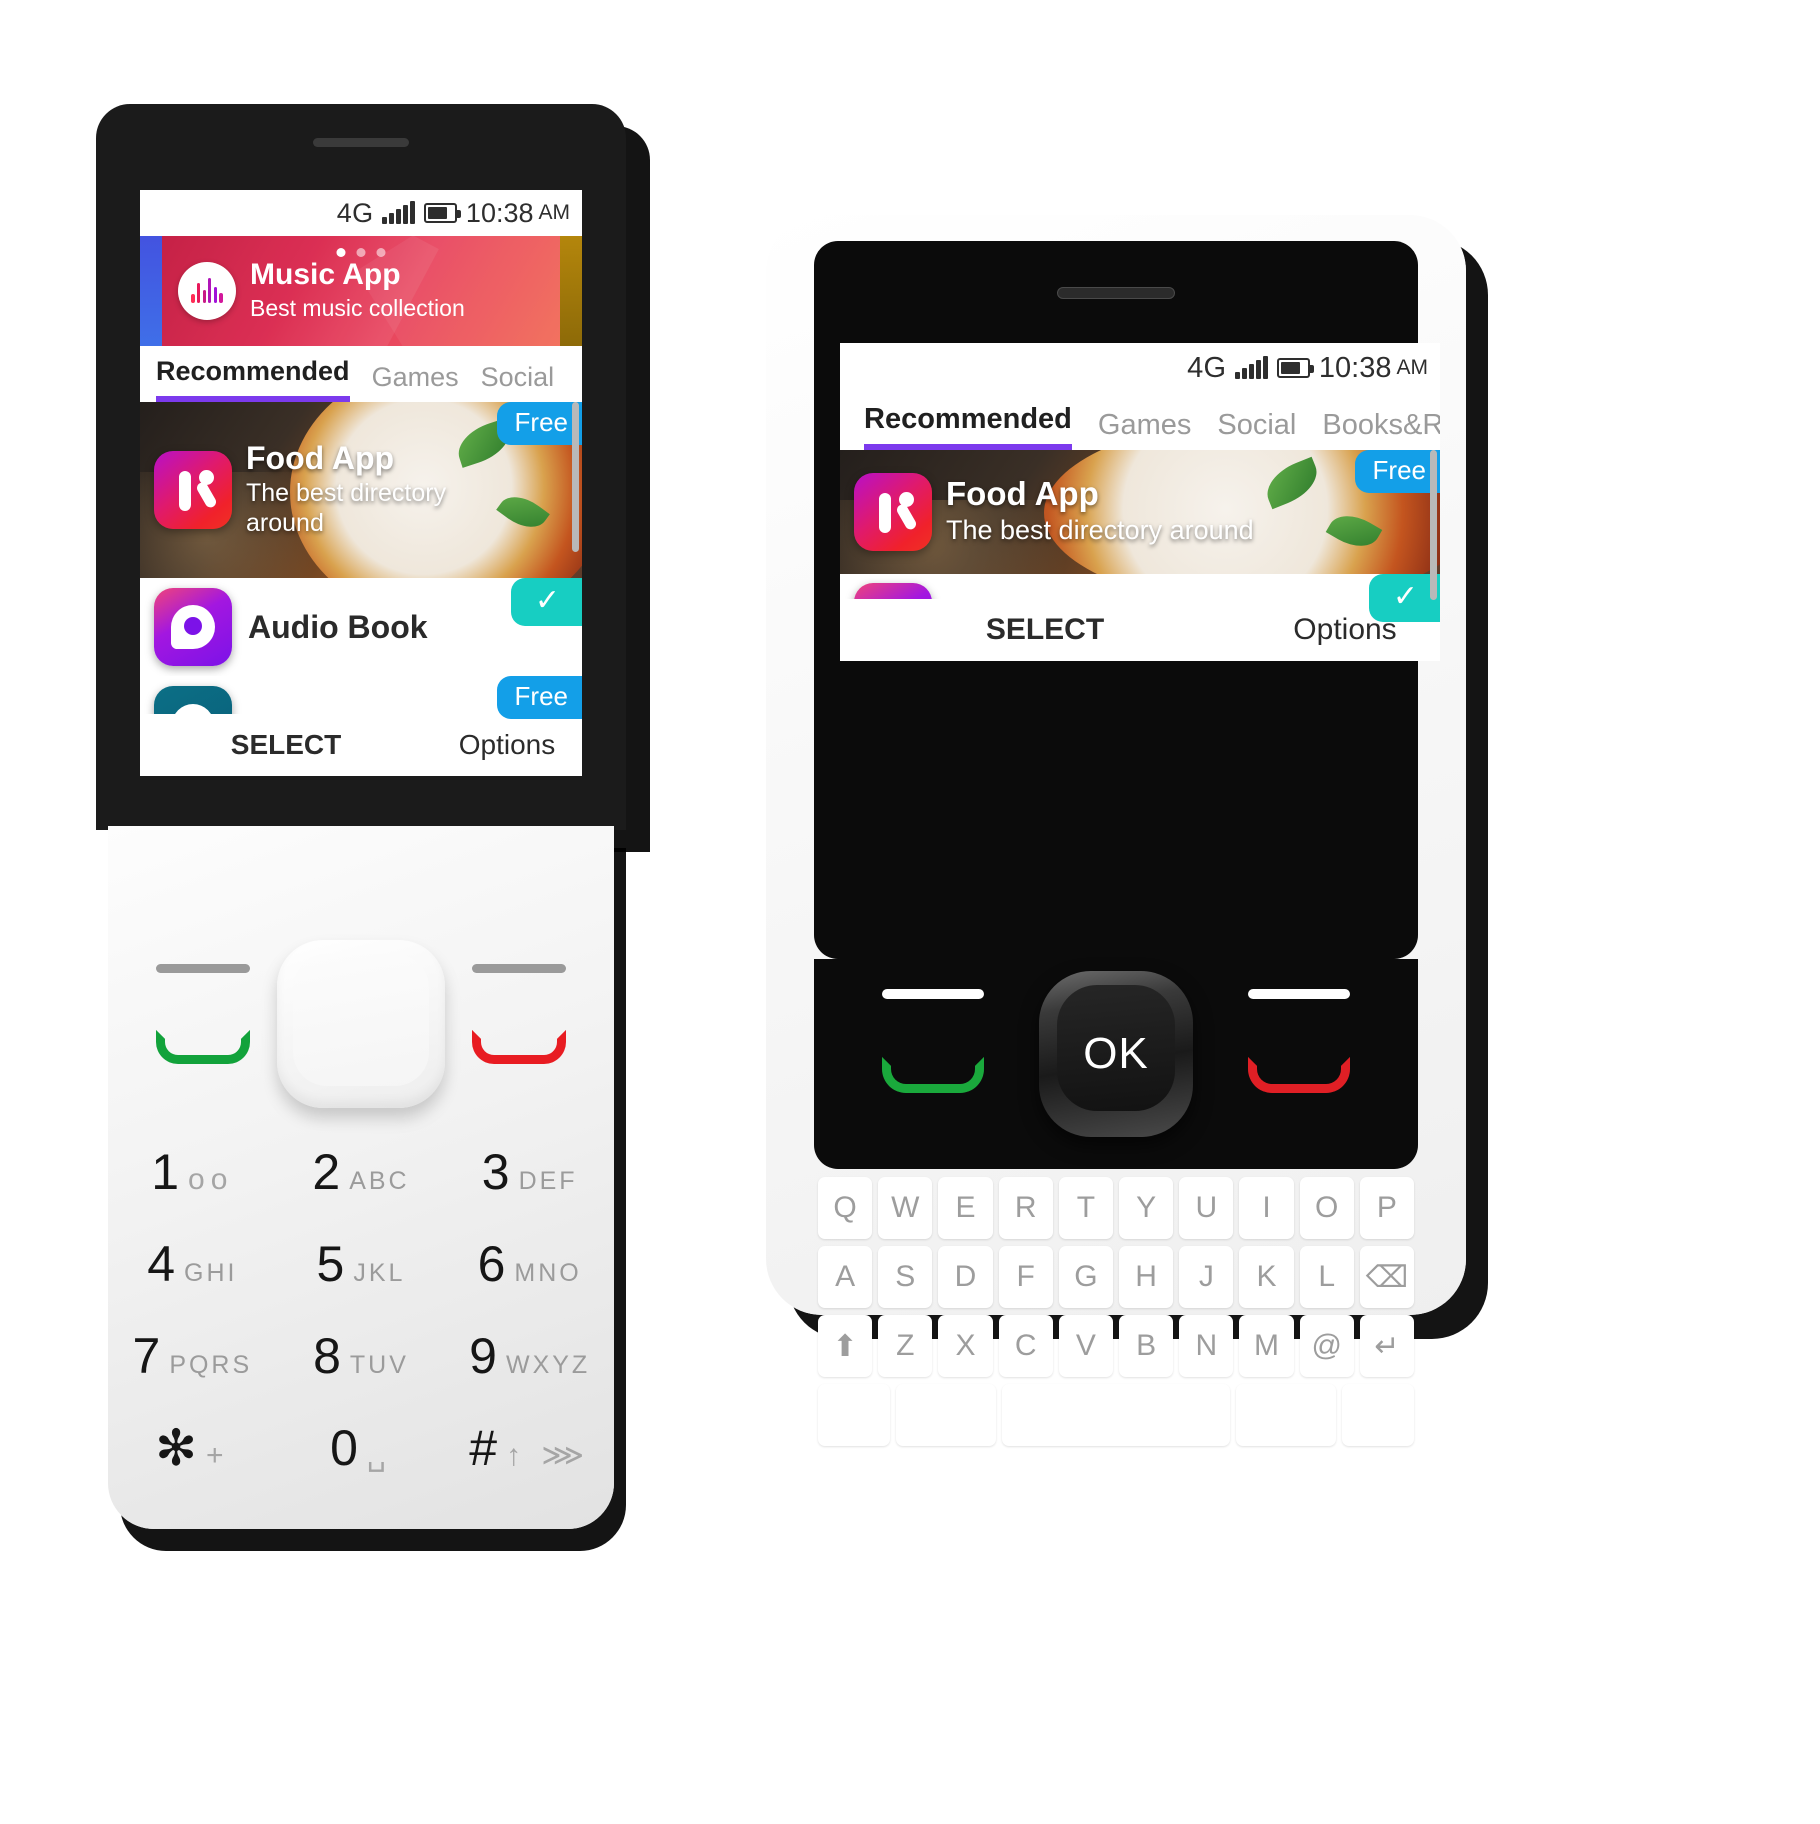 This screenshot has height=1824, width=1820. Describe the element at coordinates (218, 1455) in the screenshot. I see `key-star-symbol: +` at that location.